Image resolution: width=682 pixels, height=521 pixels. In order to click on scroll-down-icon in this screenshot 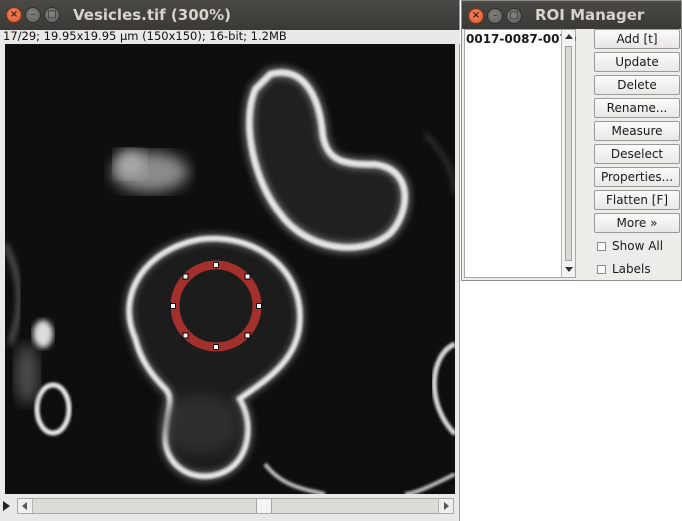, I will do `click(568, 270)`.